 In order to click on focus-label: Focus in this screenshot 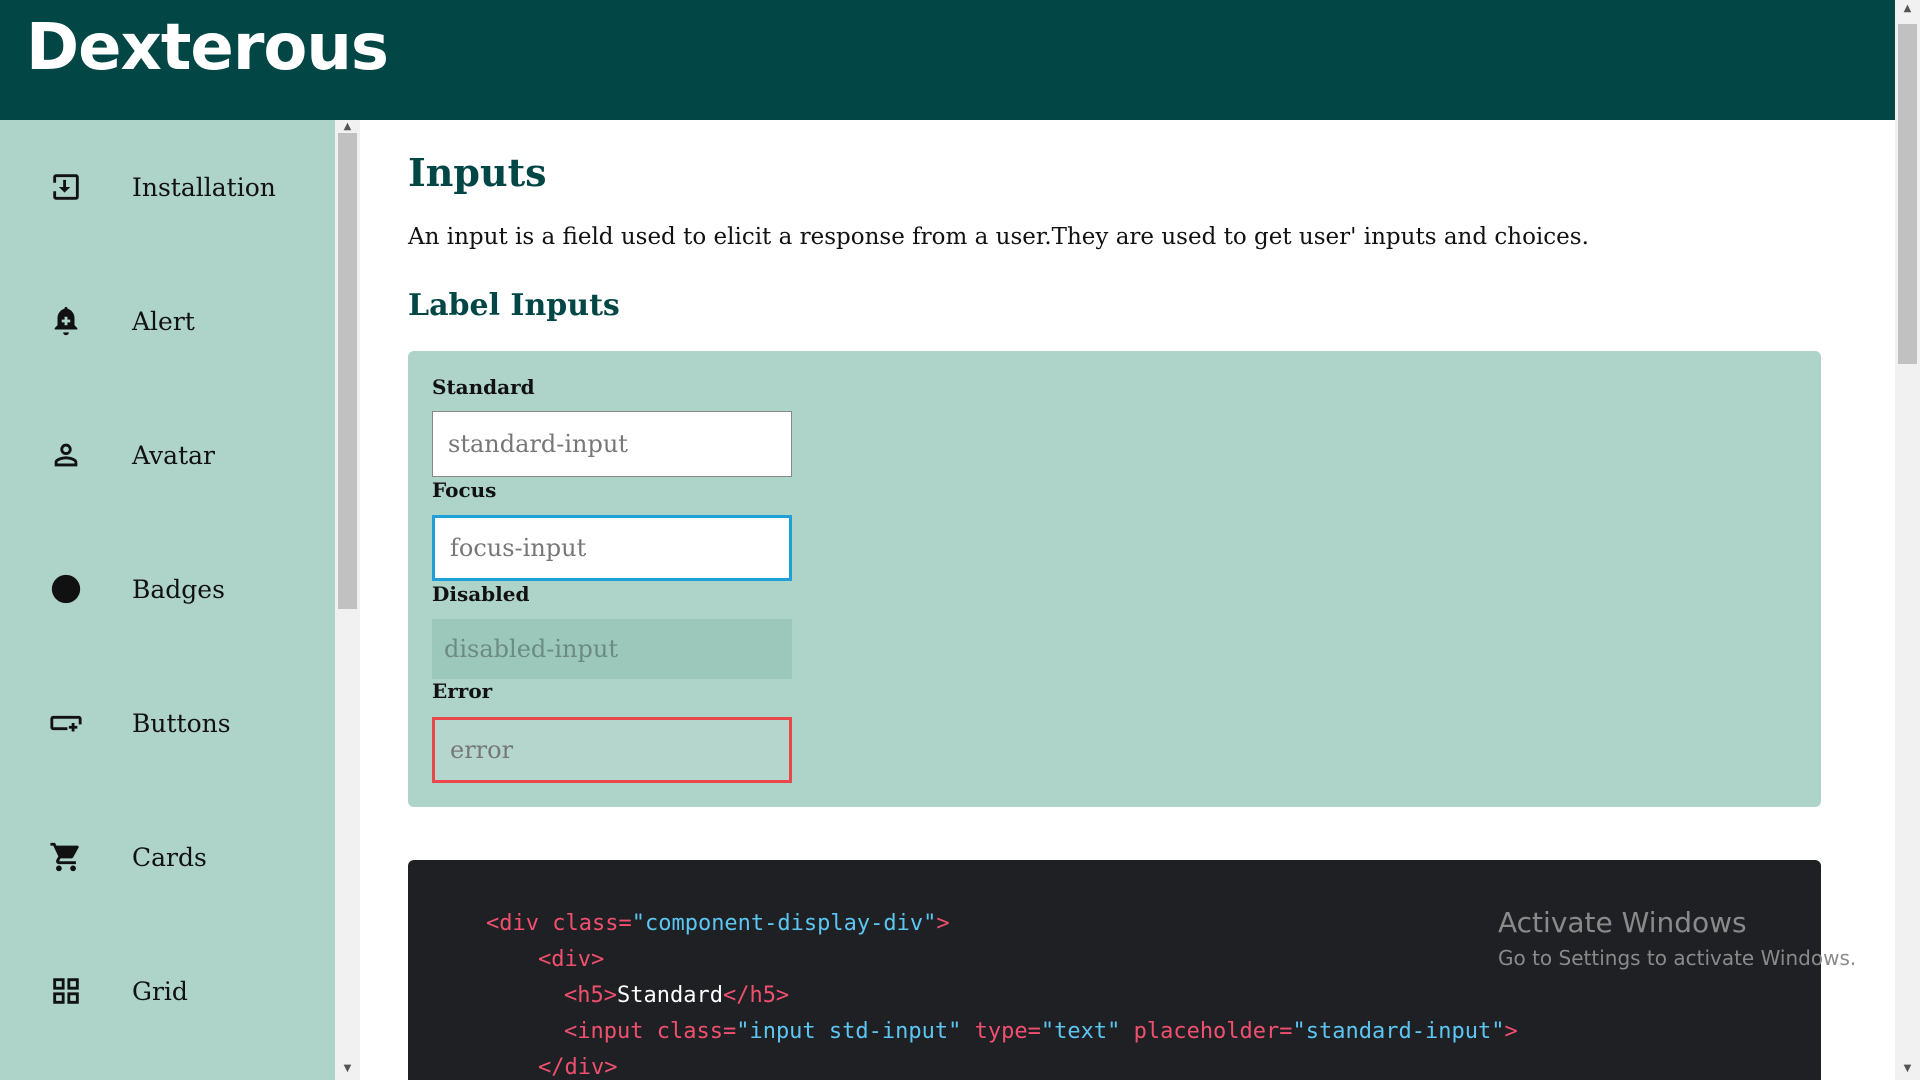, I will do `click(464, 490)`.